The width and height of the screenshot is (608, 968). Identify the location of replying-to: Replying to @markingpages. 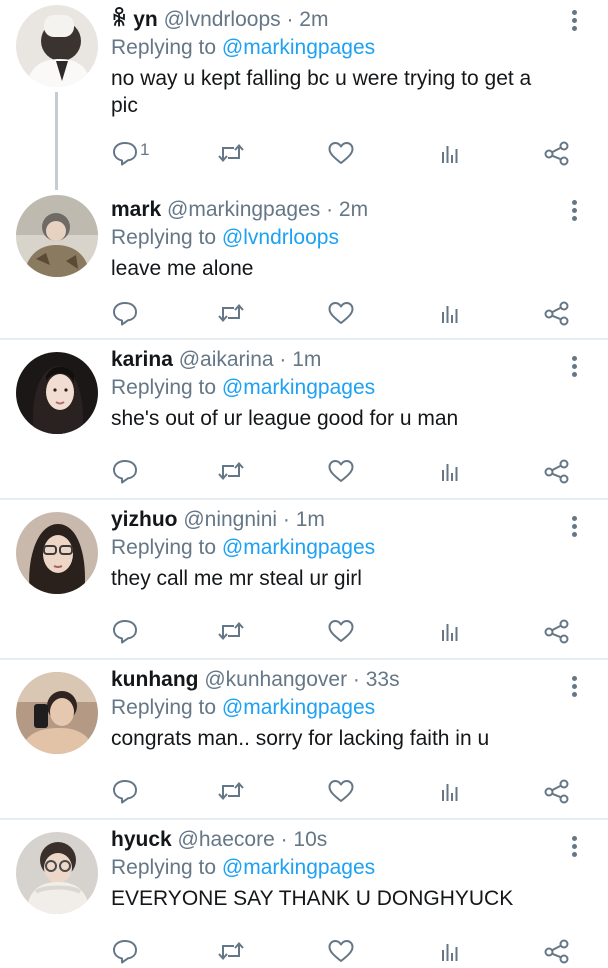
(336, 48).